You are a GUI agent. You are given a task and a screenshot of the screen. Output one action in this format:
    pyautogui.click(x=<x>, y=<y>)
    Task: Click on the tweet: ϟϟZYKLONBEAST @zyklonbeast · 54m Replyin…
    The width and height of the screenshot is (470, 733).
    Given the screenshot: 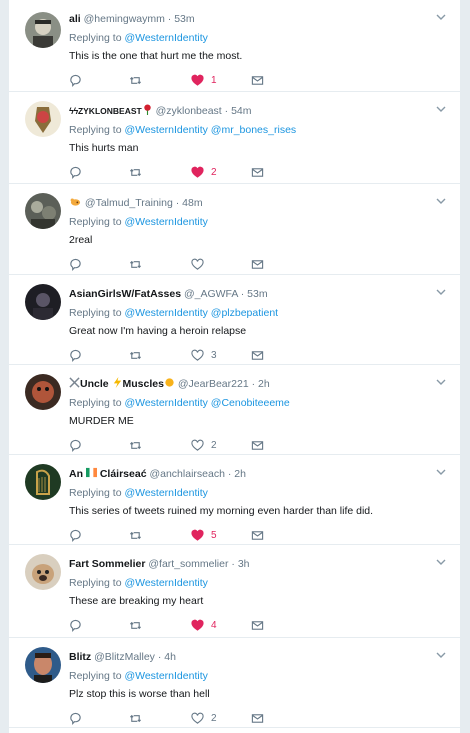 What is the action you would take?
    pyautogui.click(x=234, y=138)
    